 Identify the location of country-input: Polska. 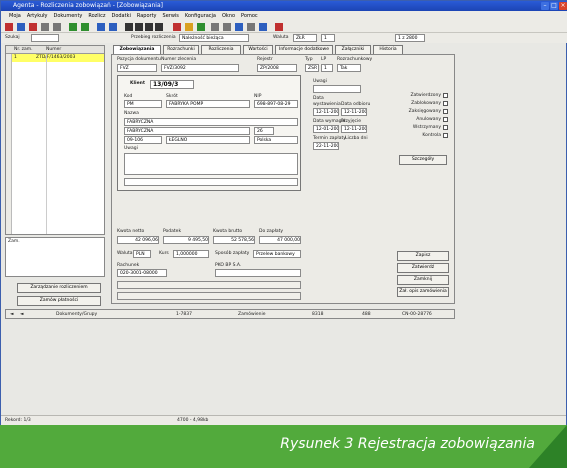
(276, 140).